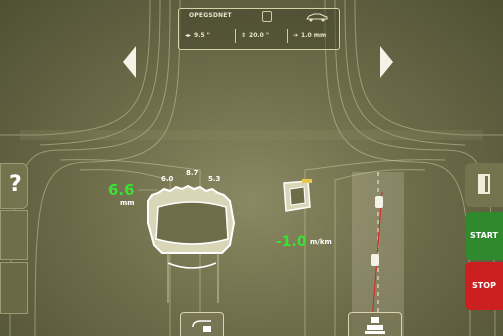 The width and height of the screenshot is (503, 336). What do you see at coordinates (129, 62) in the screenshot?
I see `previous-arrow-icon` at bounding box center [129, 62].